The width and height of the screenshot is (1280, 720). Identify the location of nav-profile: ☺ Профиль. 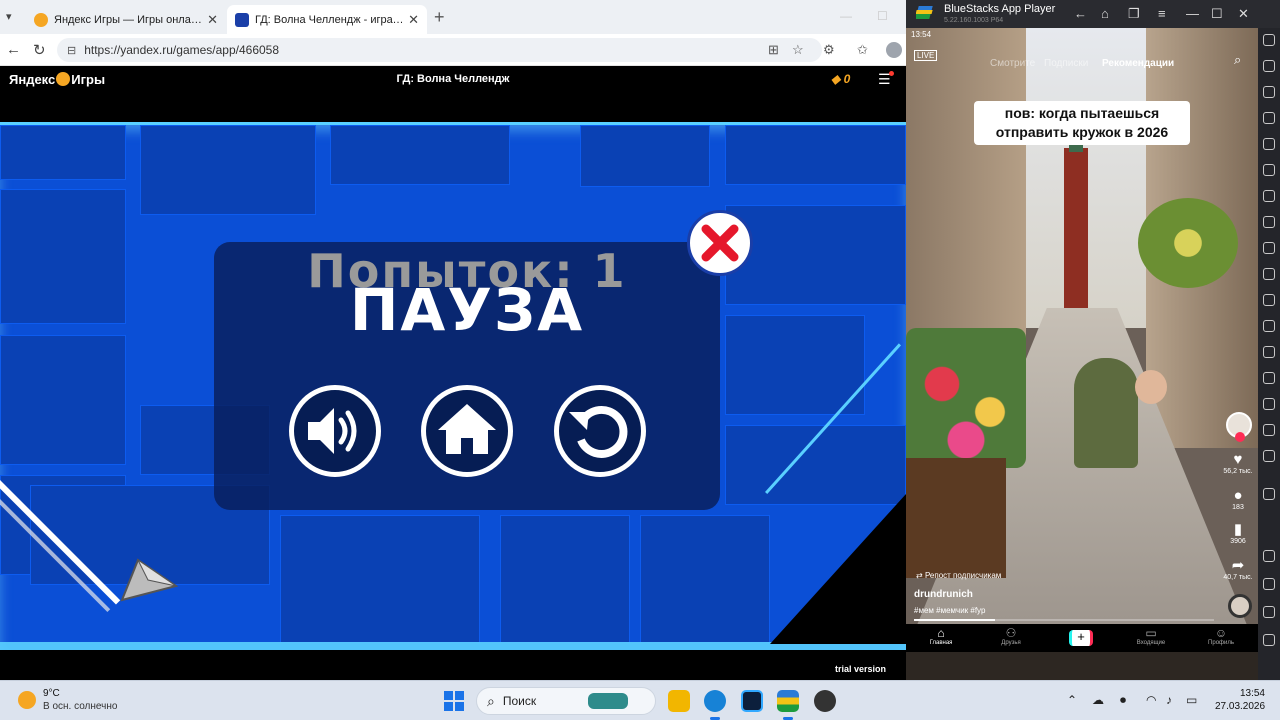
(1221, 636).